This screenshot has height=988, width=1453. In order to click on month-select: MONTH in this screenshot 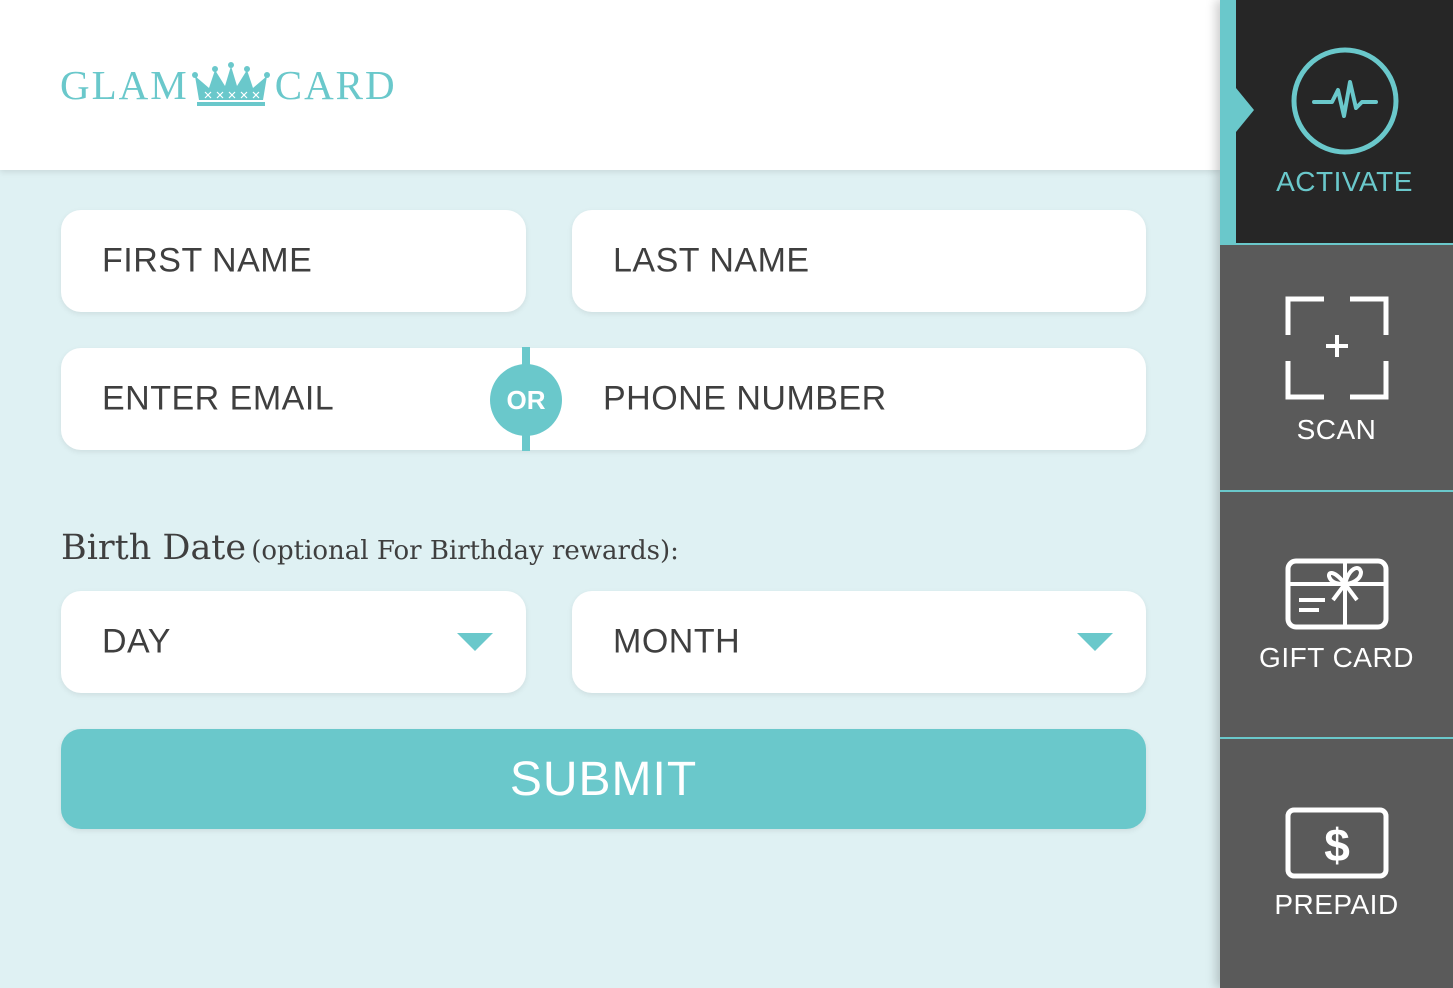, I will do `click(859, 642)`.